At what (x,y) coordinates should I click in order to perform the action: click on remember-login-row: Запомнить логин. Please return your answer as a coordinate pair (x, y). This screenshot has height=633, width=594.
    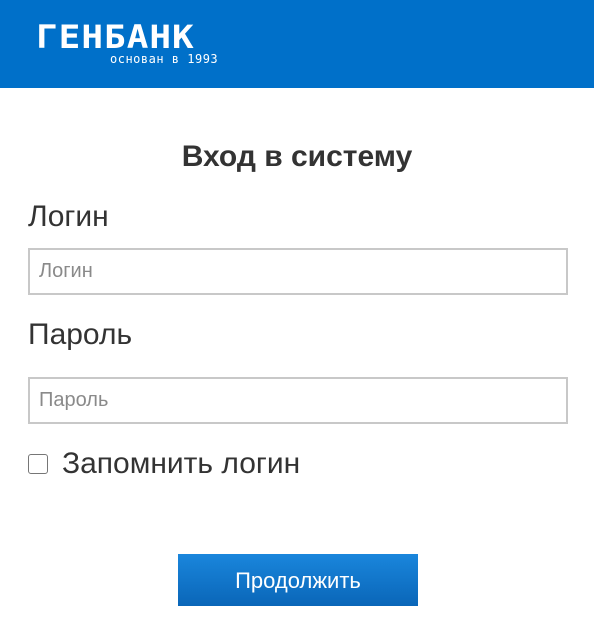
    Looking at the image, I should click on (164, 464).